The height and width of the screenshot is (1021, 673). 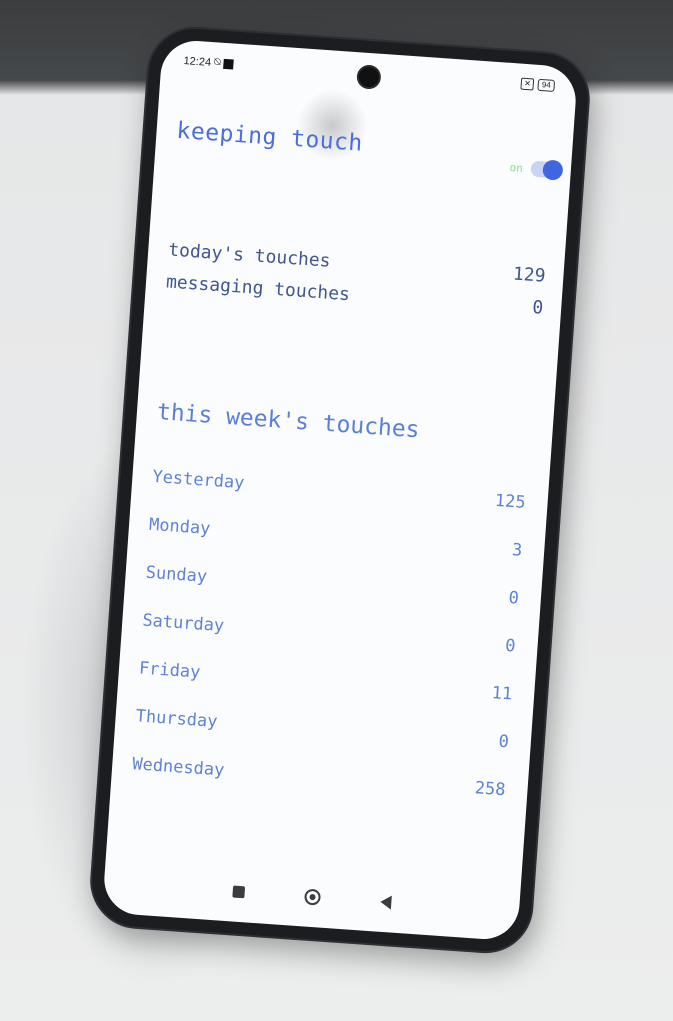 I want to click on no-sim-icon: ✕, so click(x=527, y=84).